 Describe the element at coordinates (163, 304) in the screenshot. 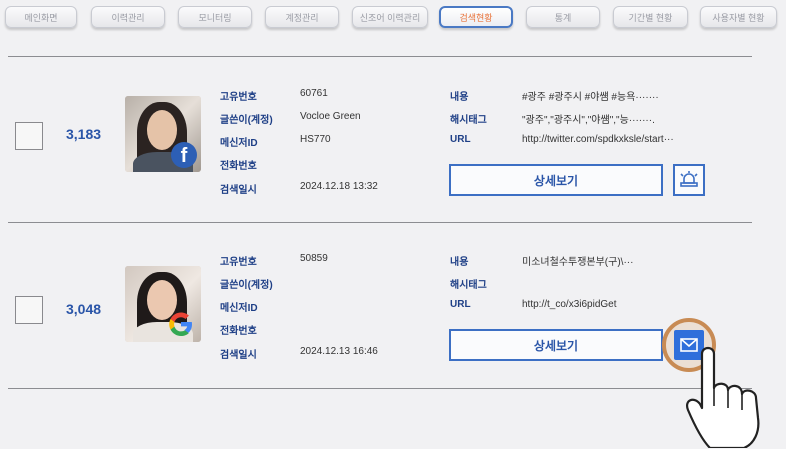

I see `avatar` at that location.